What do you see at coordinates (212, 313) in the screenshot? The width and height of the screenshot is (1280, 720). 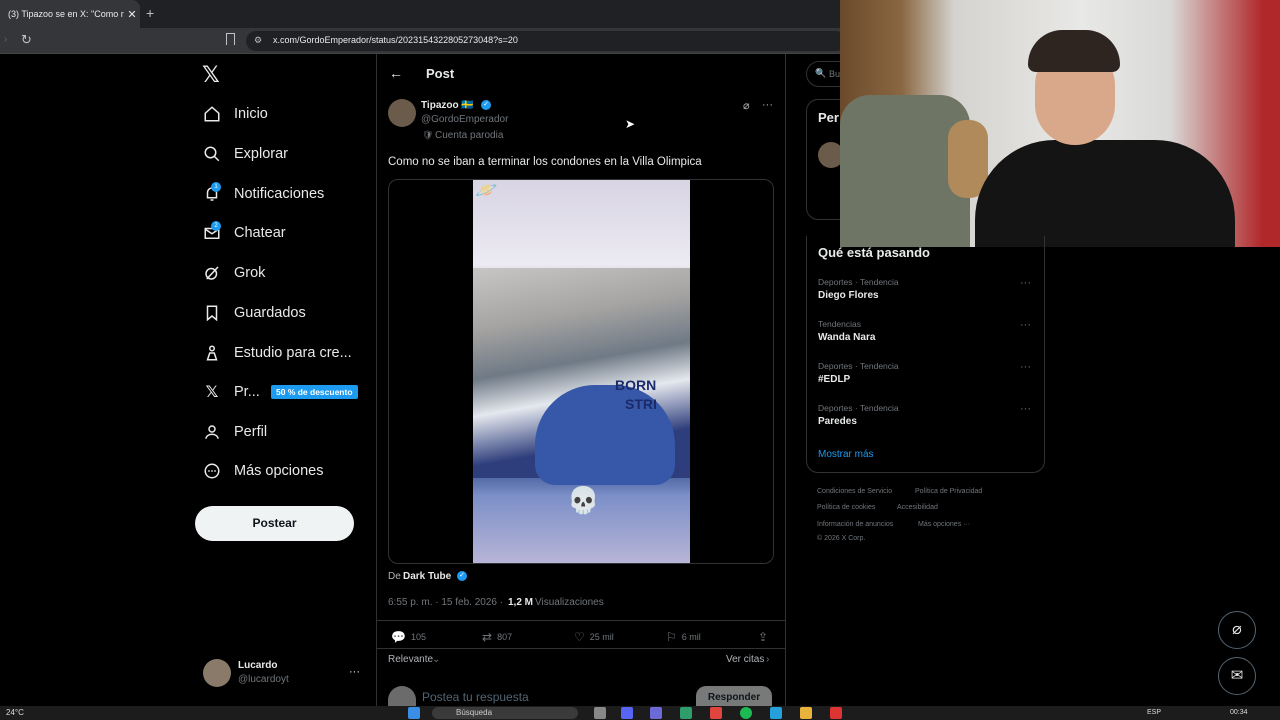 I see `bookmark-icon` at bounding box center [212, 313].